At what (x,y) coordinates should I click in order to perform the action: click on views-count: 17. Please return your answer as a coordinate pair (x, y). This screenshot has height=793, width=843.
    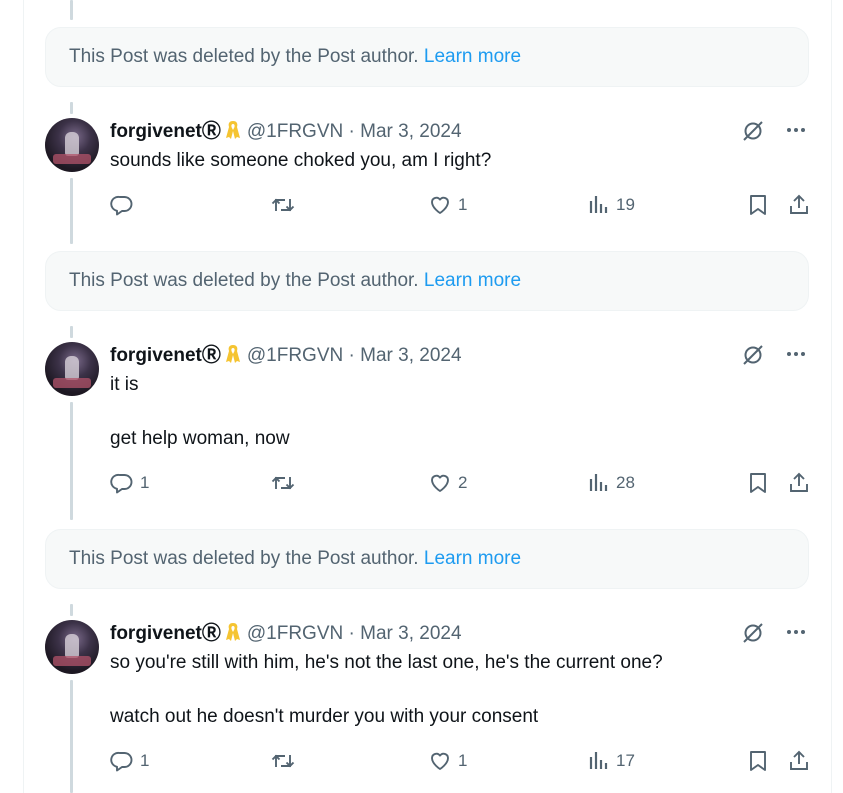
    Looking at the image, I should click on (625, 760).